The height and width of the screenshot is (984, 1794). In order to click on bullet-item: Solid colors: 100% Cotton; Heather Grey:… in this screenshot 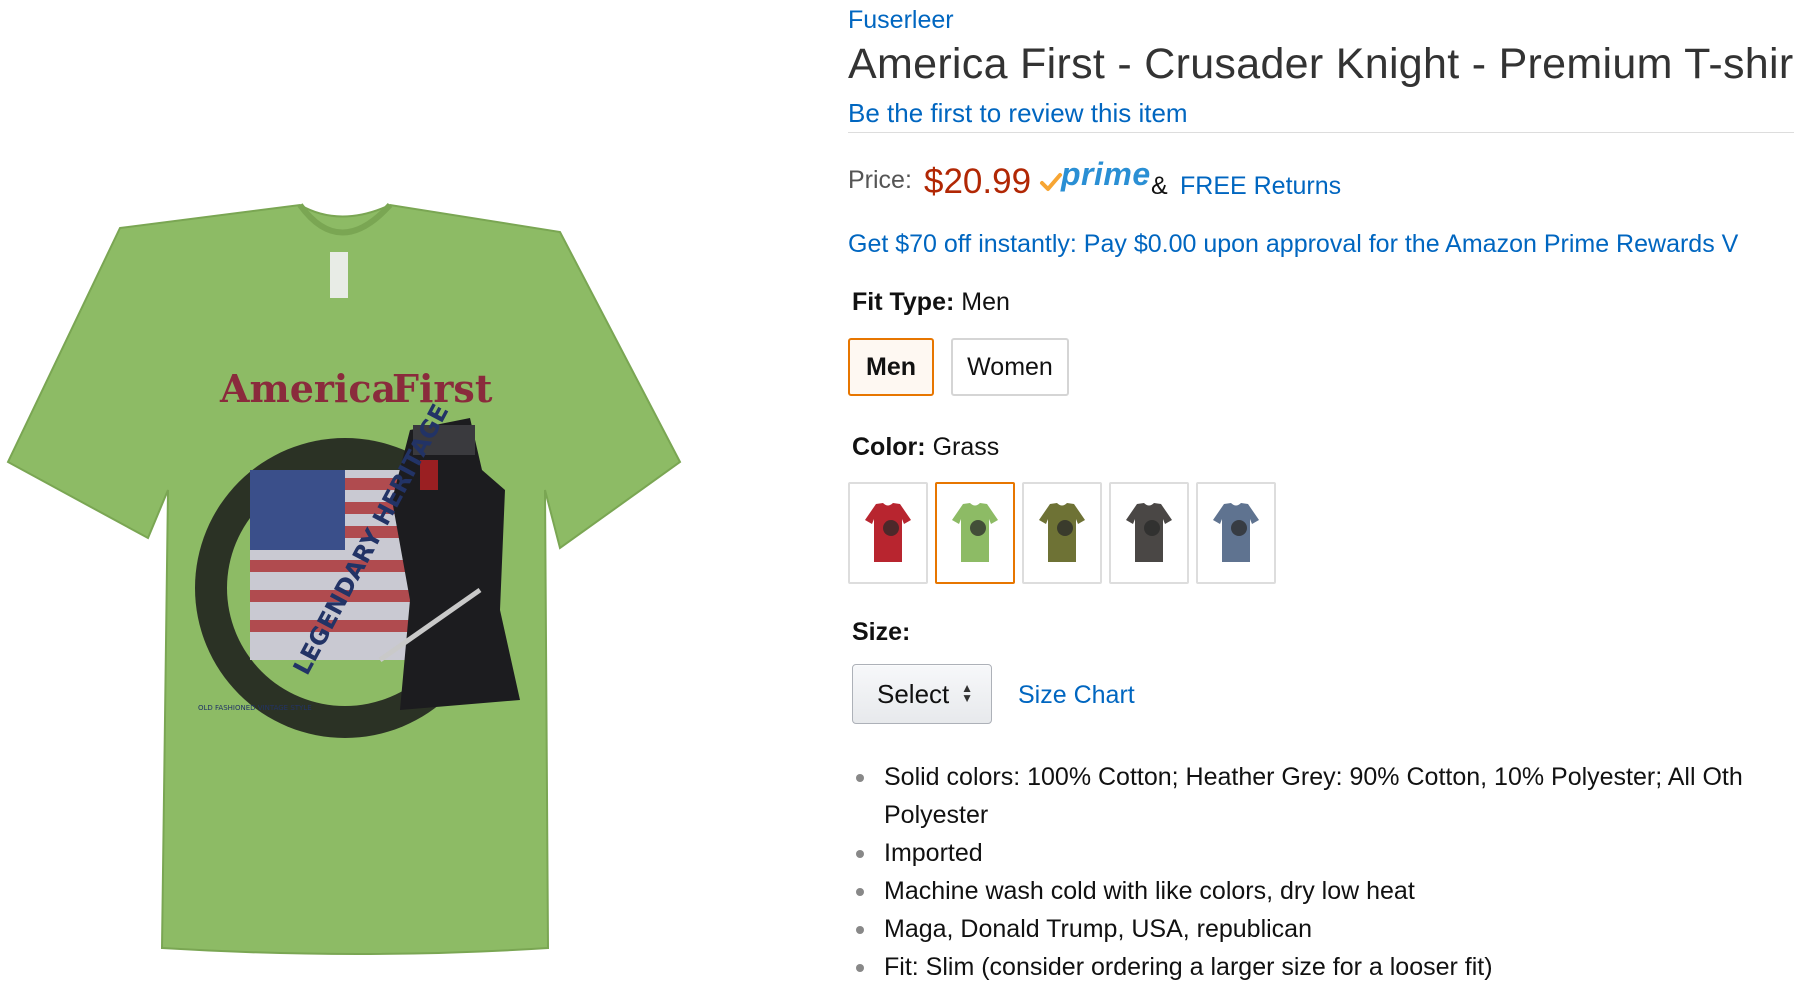, I will do `click(1321, 777)`.